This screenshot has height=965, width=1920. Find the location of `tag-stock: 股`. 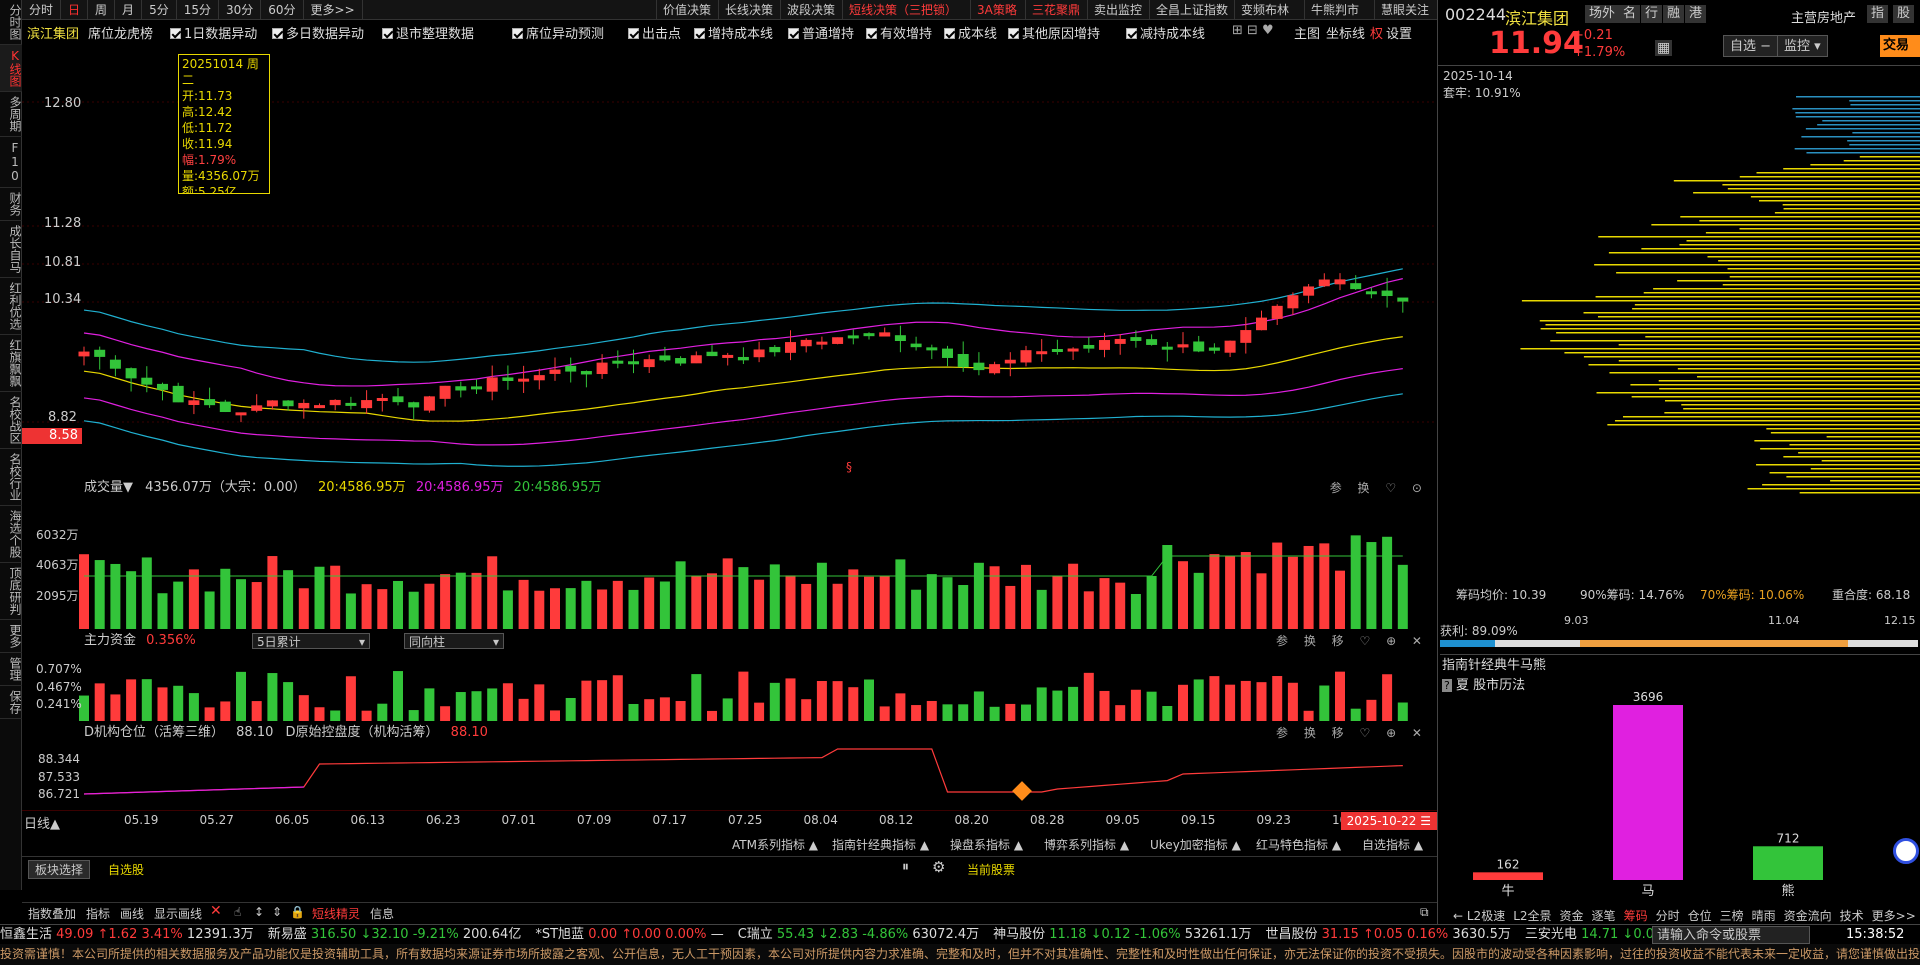

tag-stock: 股 is located at coordinates (1904, 14).